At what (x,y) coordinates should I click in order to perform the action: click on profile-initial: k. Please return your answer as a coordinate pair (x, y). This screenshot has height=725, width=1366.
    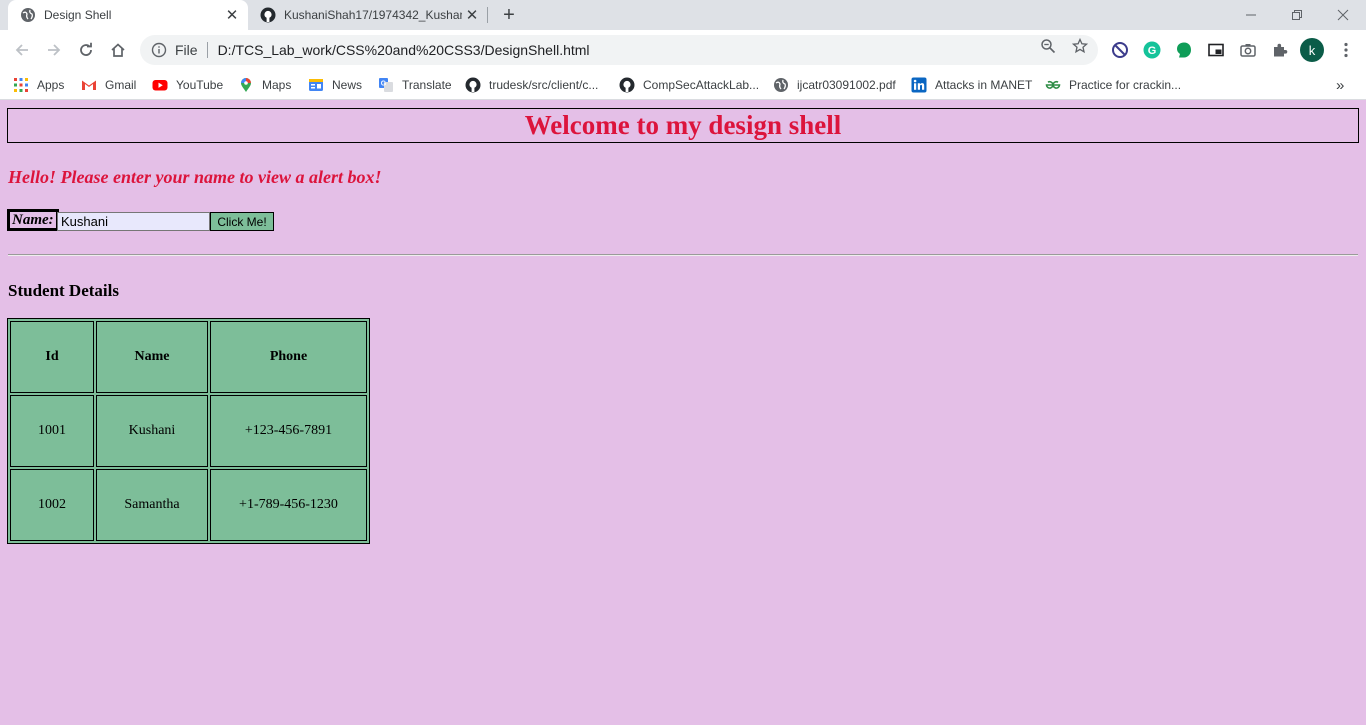
    Looking at the image, I should click on (1312, 50).